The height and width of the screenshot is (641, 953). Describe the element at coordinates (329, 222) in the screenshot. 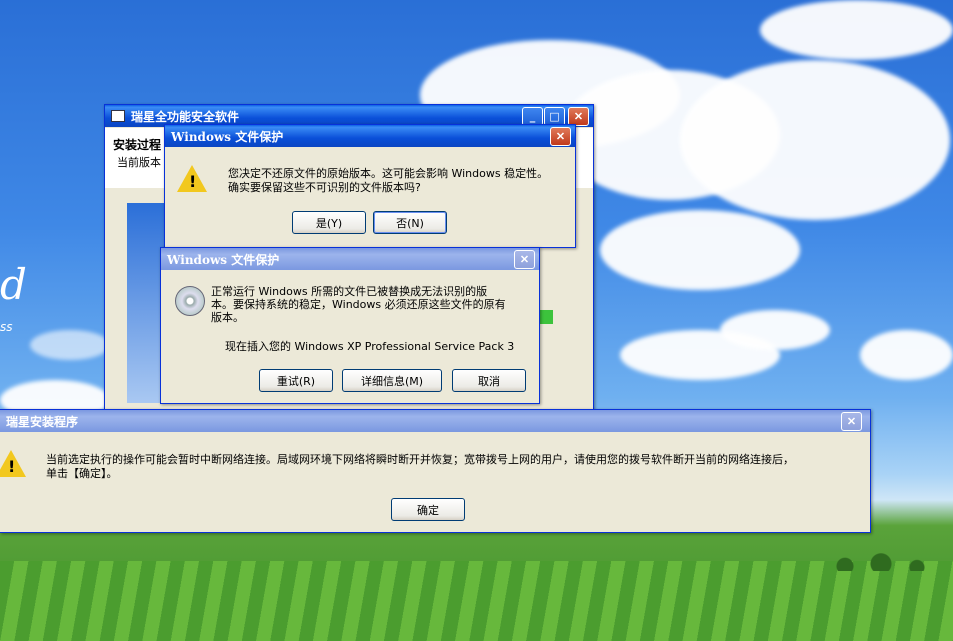

I see `yes-button: 是(Y)` at that location.